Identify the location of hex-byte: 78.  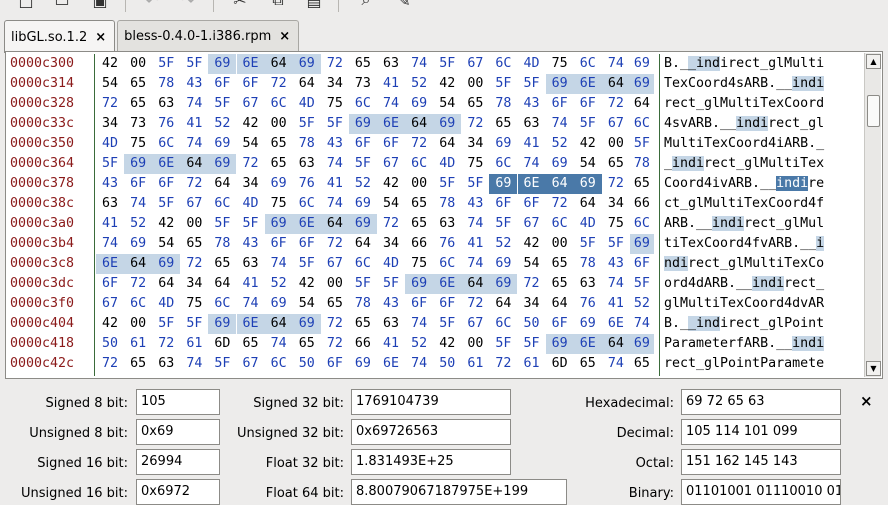
(447, 204).